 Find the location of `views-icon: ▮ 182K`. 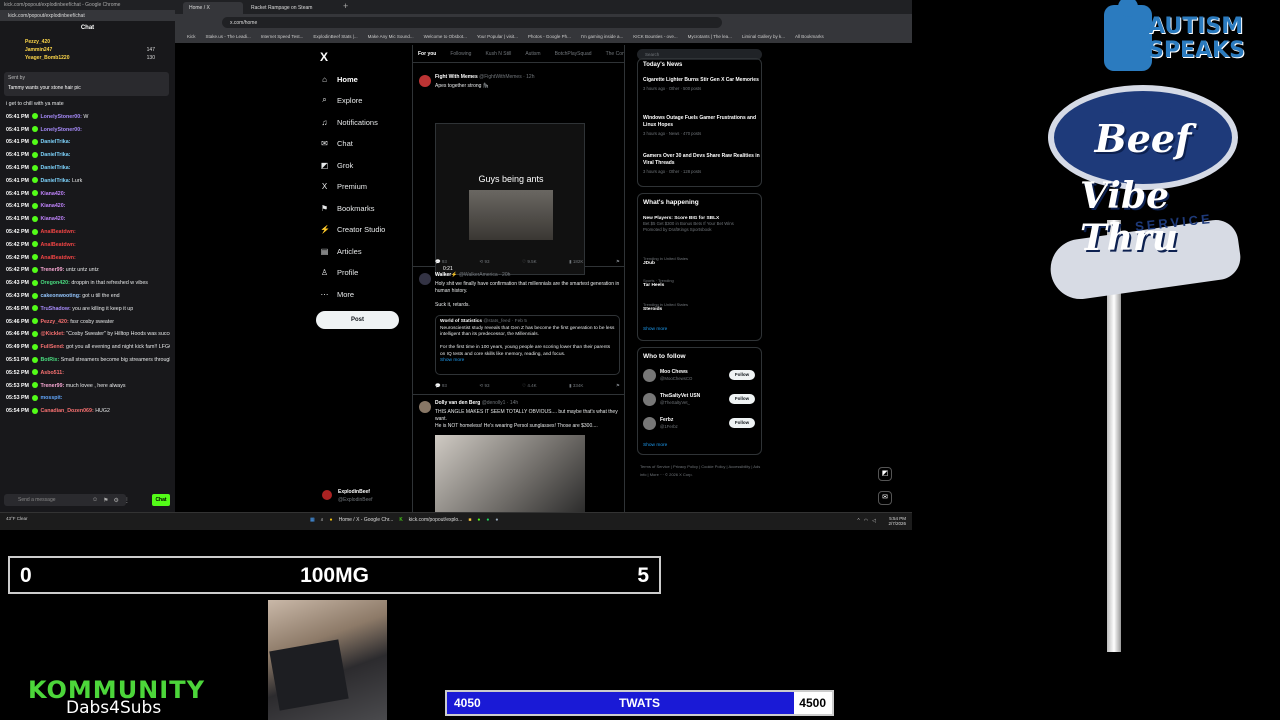

views-icon: ▮ 182K is located at coordinates (576, 262).